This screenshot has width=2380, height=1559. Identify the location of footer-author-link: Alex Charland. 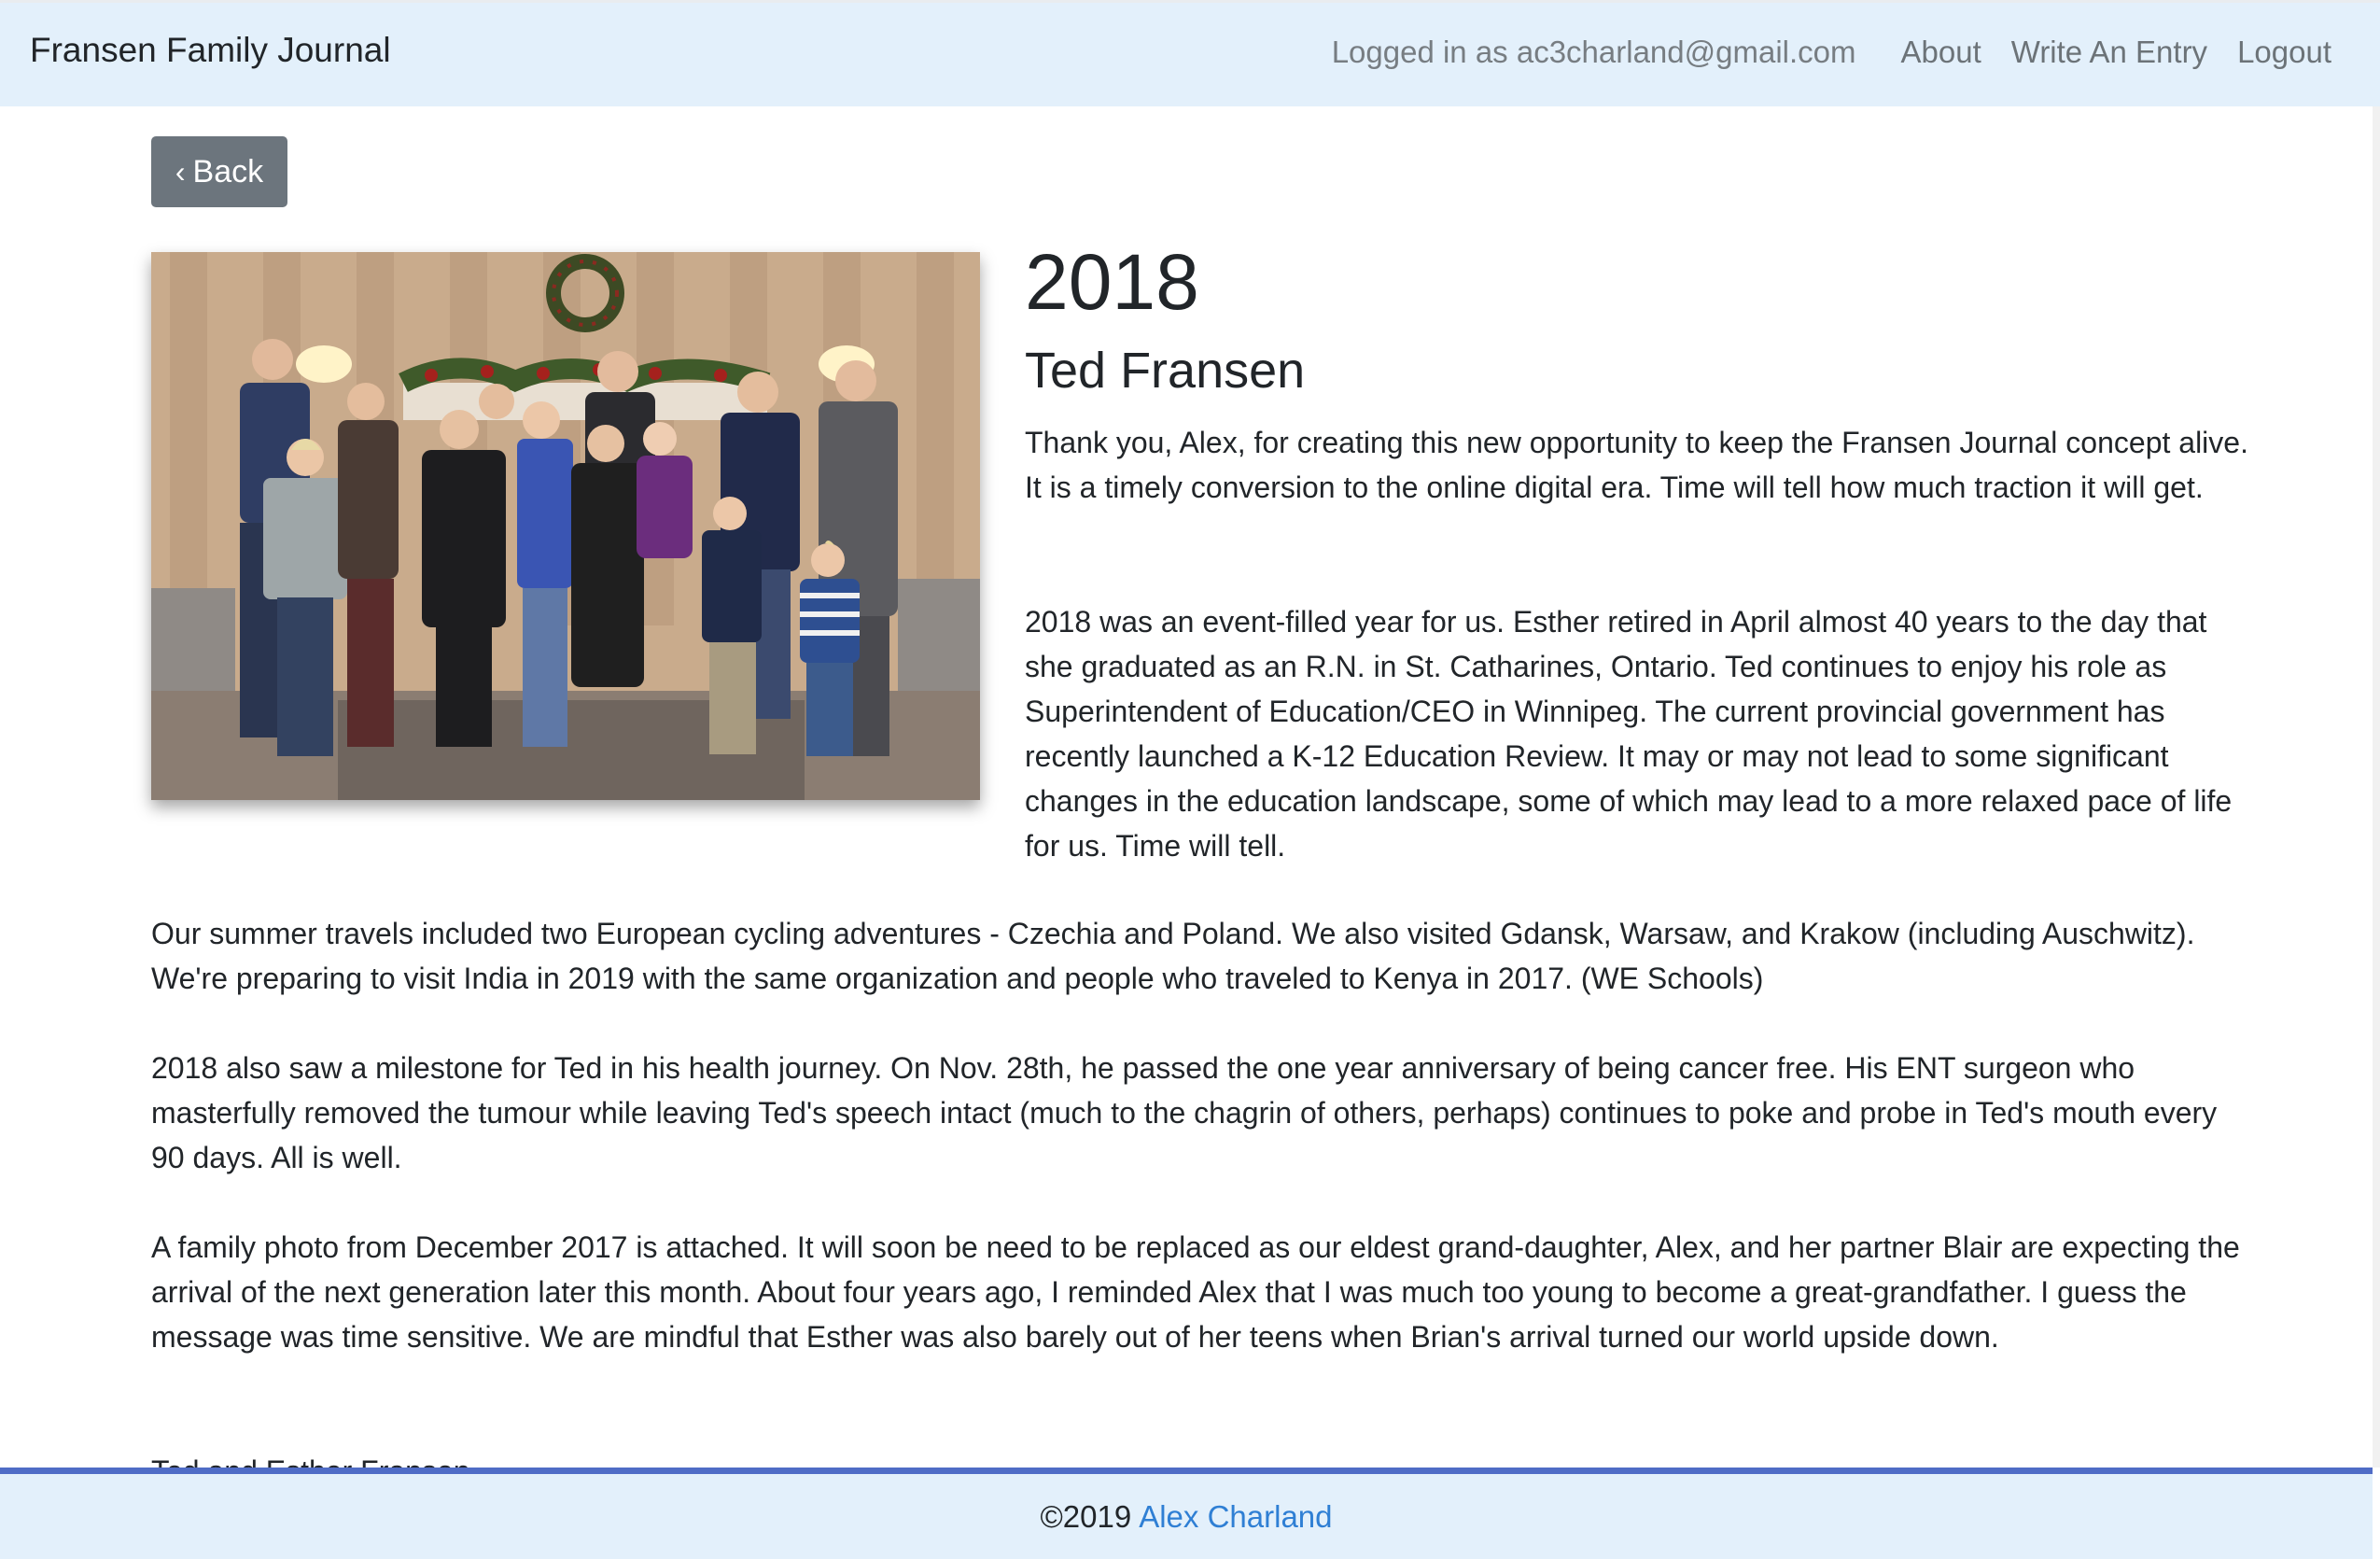
(1235, 1517).